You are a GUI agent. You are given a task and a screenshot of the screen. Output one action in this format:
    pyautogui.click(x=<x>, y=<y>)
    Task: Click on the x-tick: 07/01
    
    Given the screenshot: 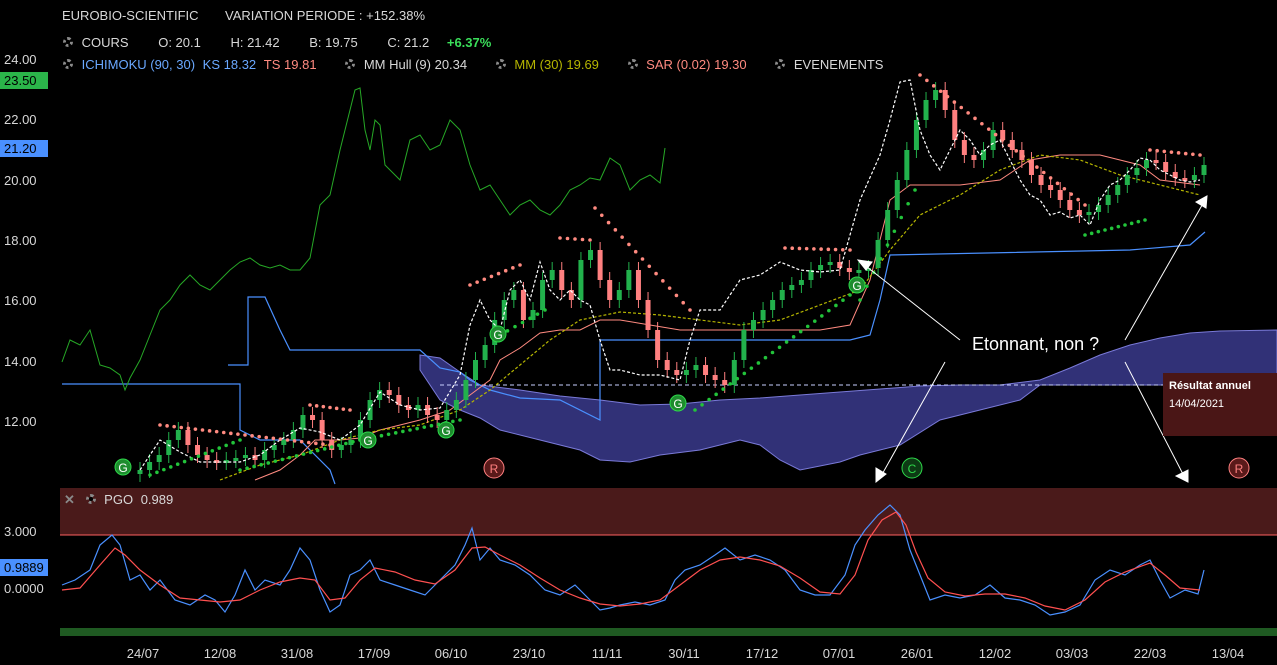 What is the action you would take?
    pyautogui.click(x=839, y=653)
    